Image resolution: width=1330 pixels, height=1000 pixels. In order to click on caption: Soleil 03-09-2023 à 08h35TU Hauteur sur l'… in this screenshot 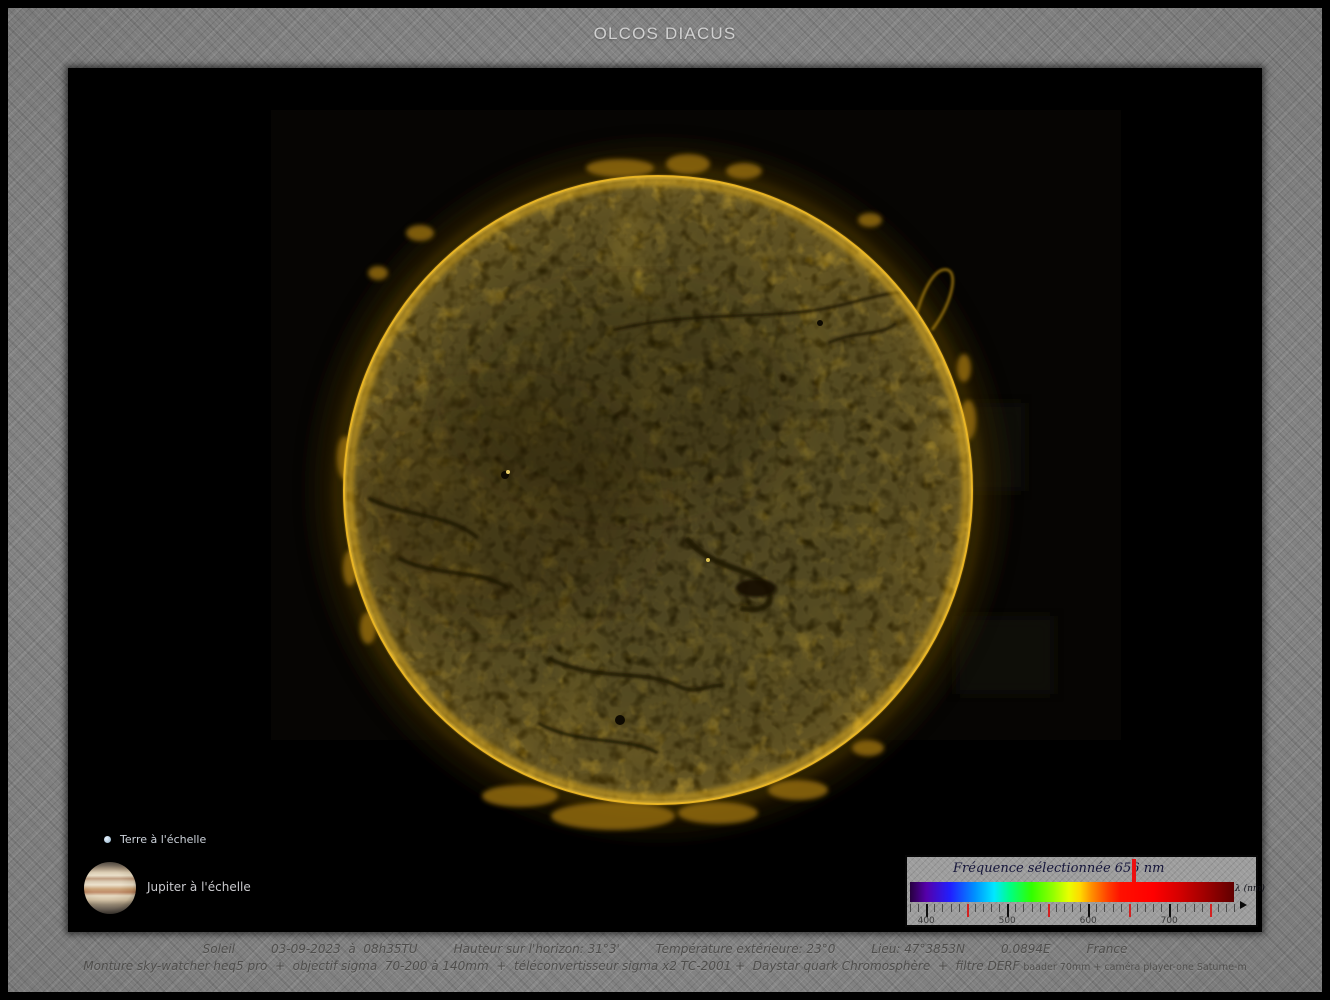, I will do `click(665, 957)`.